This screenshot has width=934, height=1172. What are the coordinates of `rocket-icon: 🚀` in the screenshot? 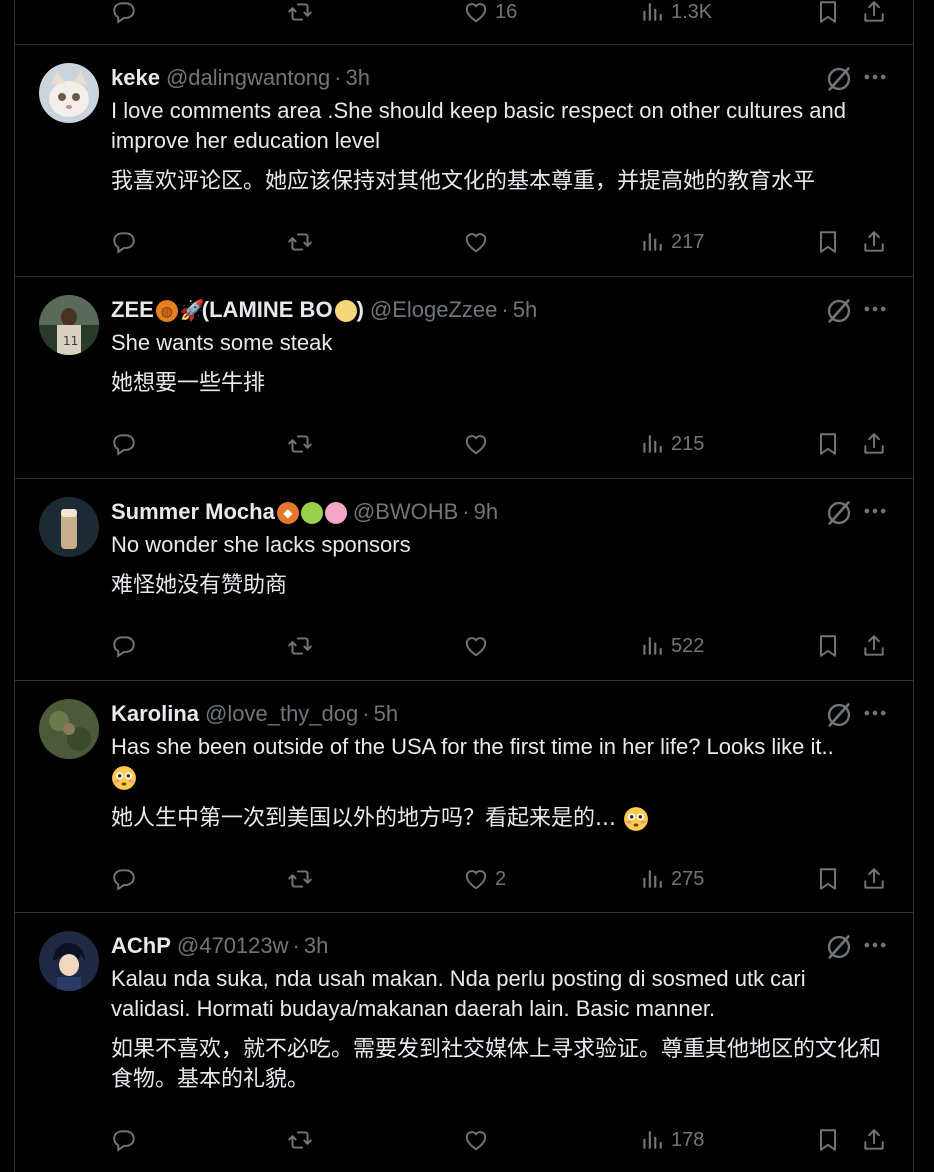 It's located at (192, 311).